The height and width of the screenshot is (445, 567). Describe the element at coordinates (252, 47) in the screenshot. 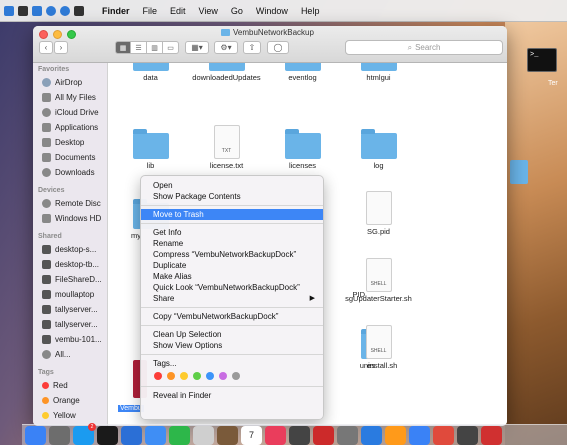

I see `share-button: ⇧` at that location.